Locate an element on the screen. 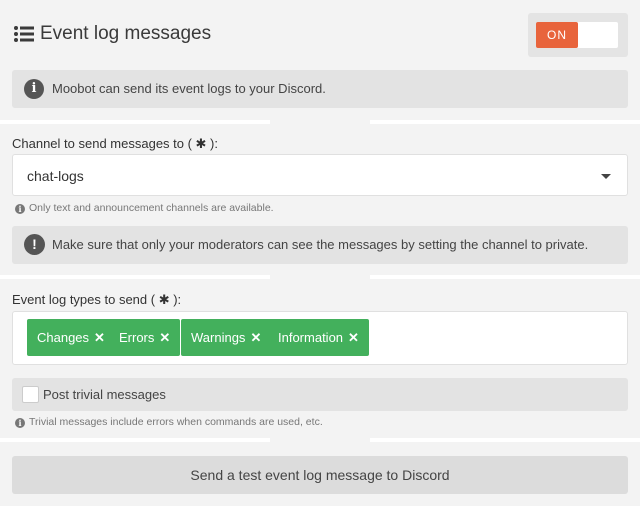 This screenshot has height=506, width=640. event-types-input: Changes ✕ Errors ✕ Warnings ✕ Information ✕ is located at coordinates (320, 338).